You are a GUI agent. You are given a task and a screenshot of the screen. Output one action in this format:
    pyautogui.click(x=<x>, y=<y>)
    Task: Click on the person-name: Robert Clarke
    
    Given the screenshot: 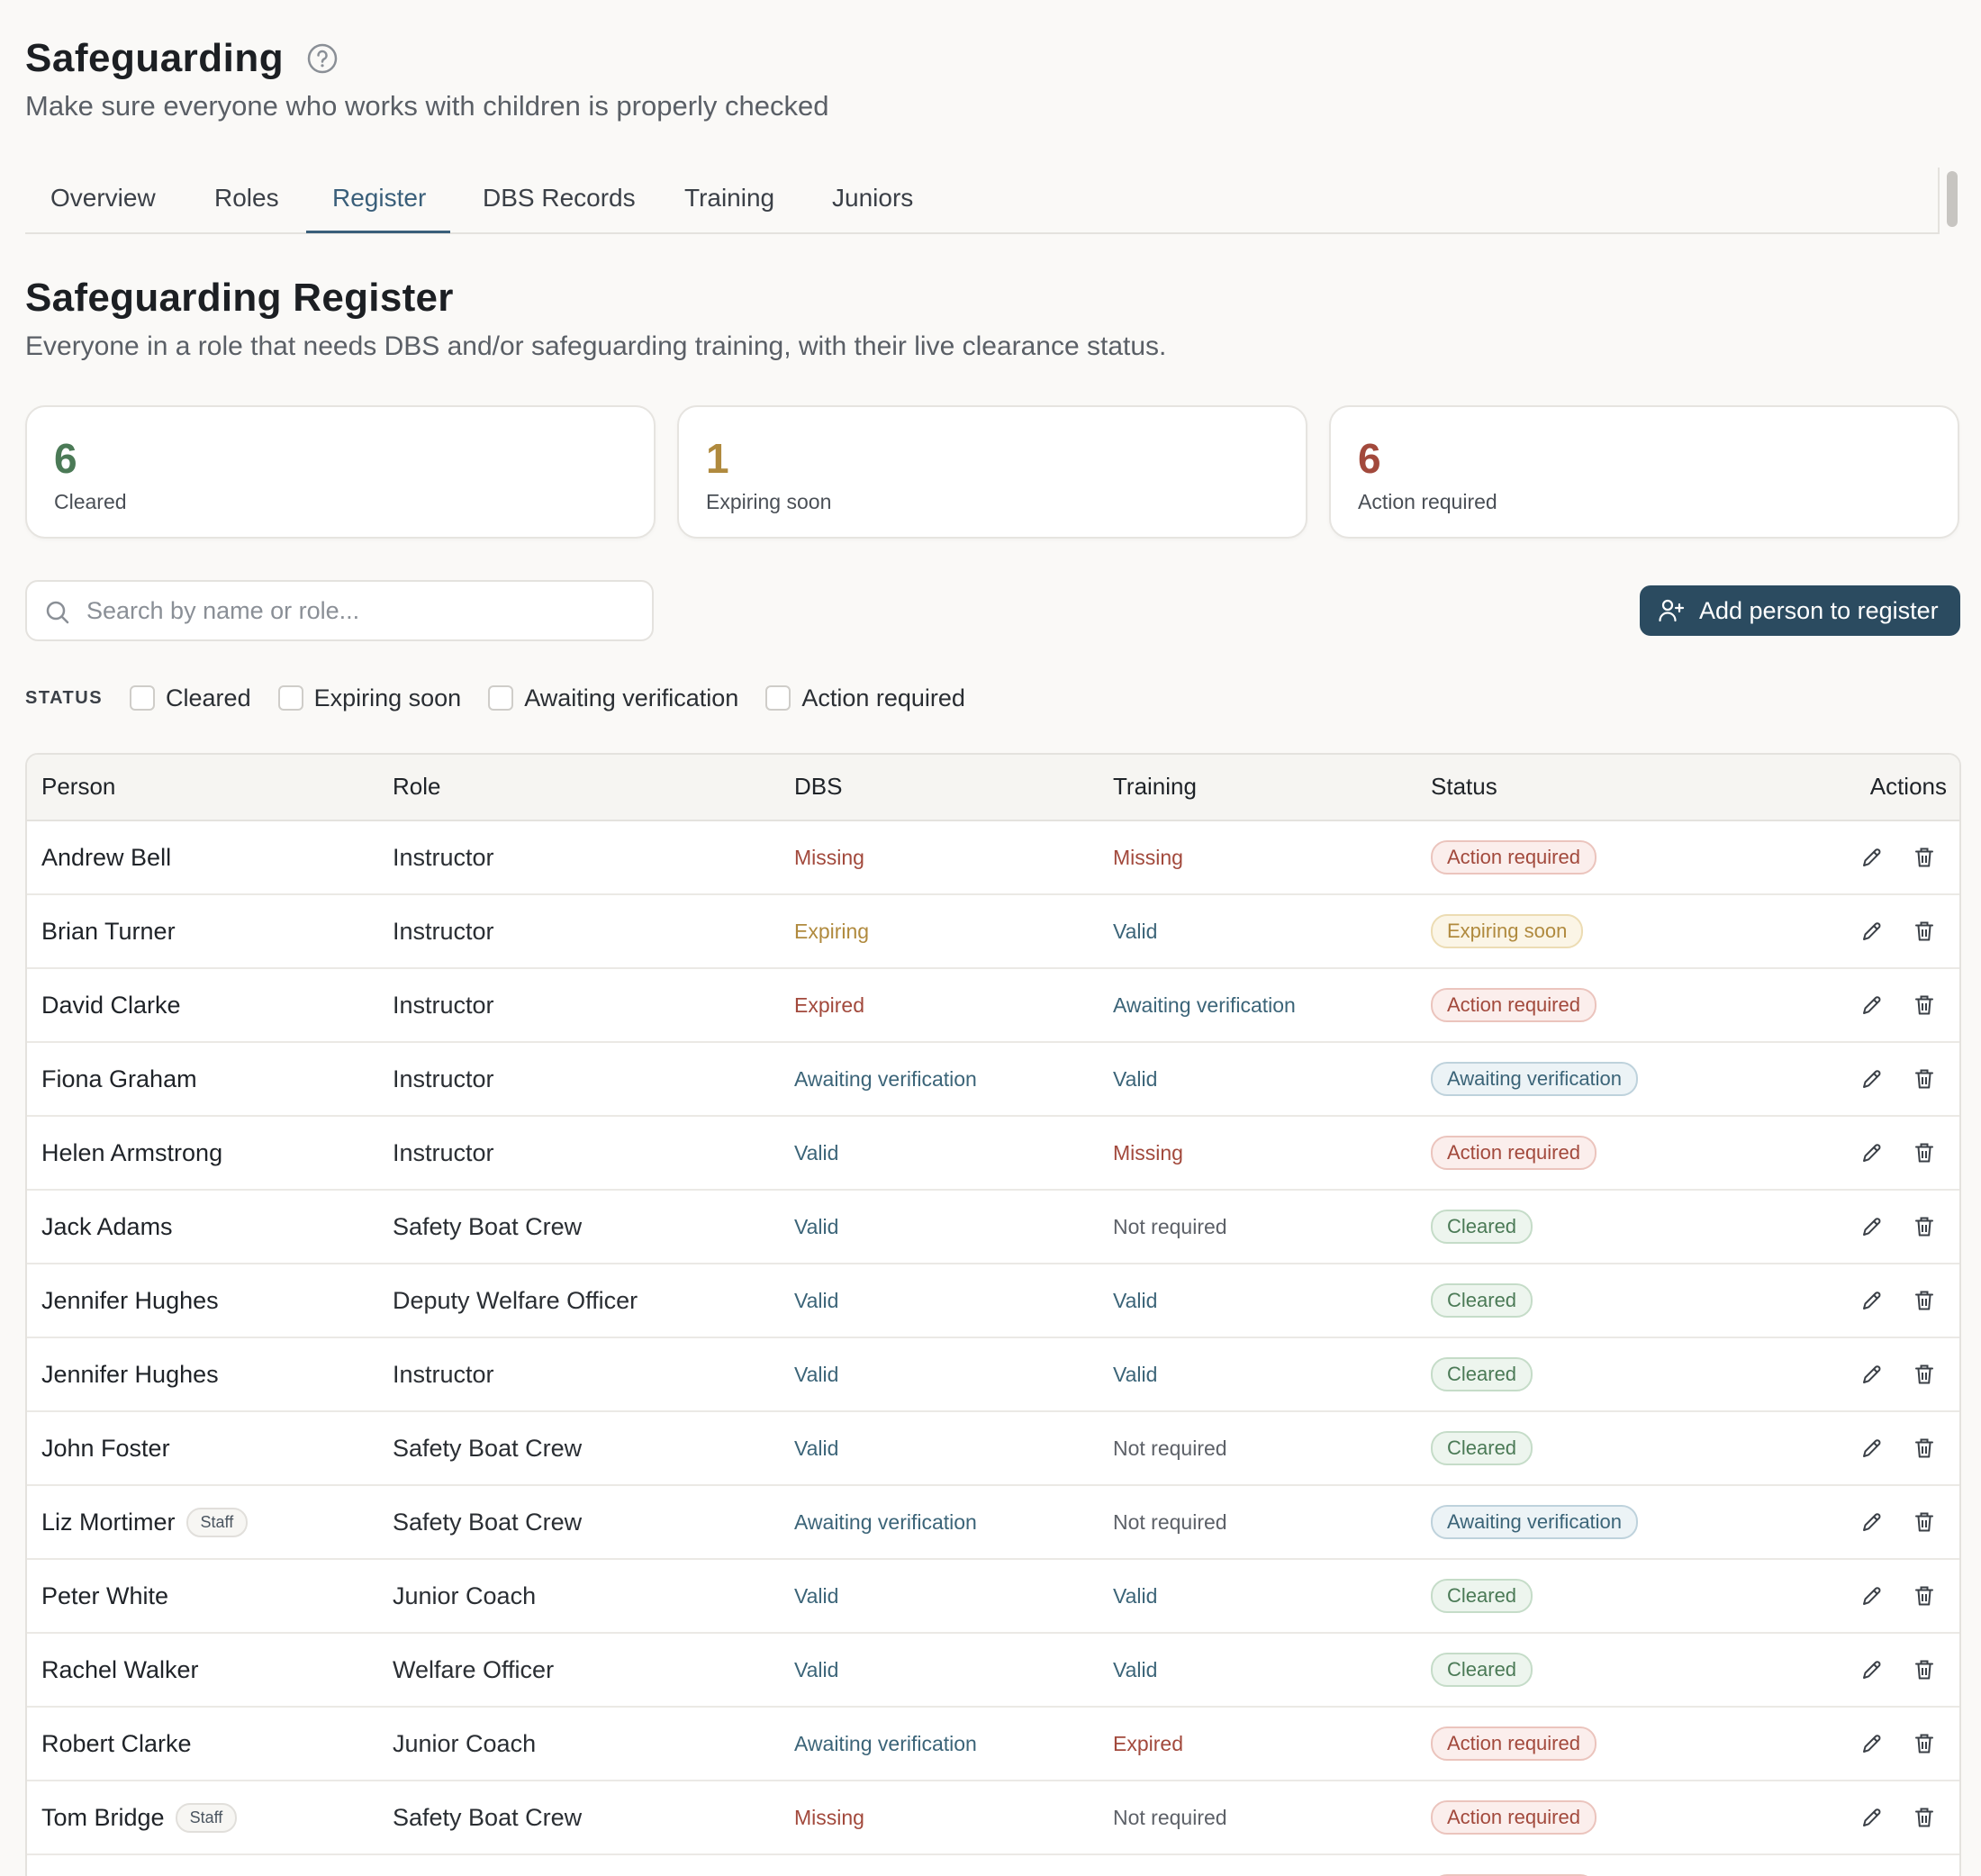 What is the action you would take?
    pyautogui.click(x=117, y=1744)
    